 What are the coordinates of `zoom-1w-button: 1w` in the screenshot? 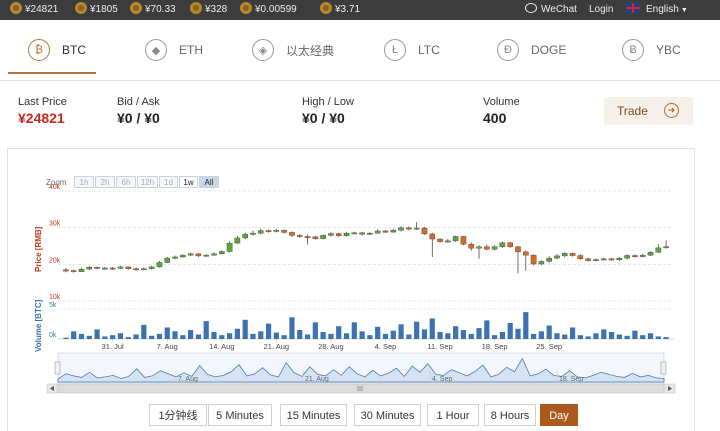 It's located at (188, 182).